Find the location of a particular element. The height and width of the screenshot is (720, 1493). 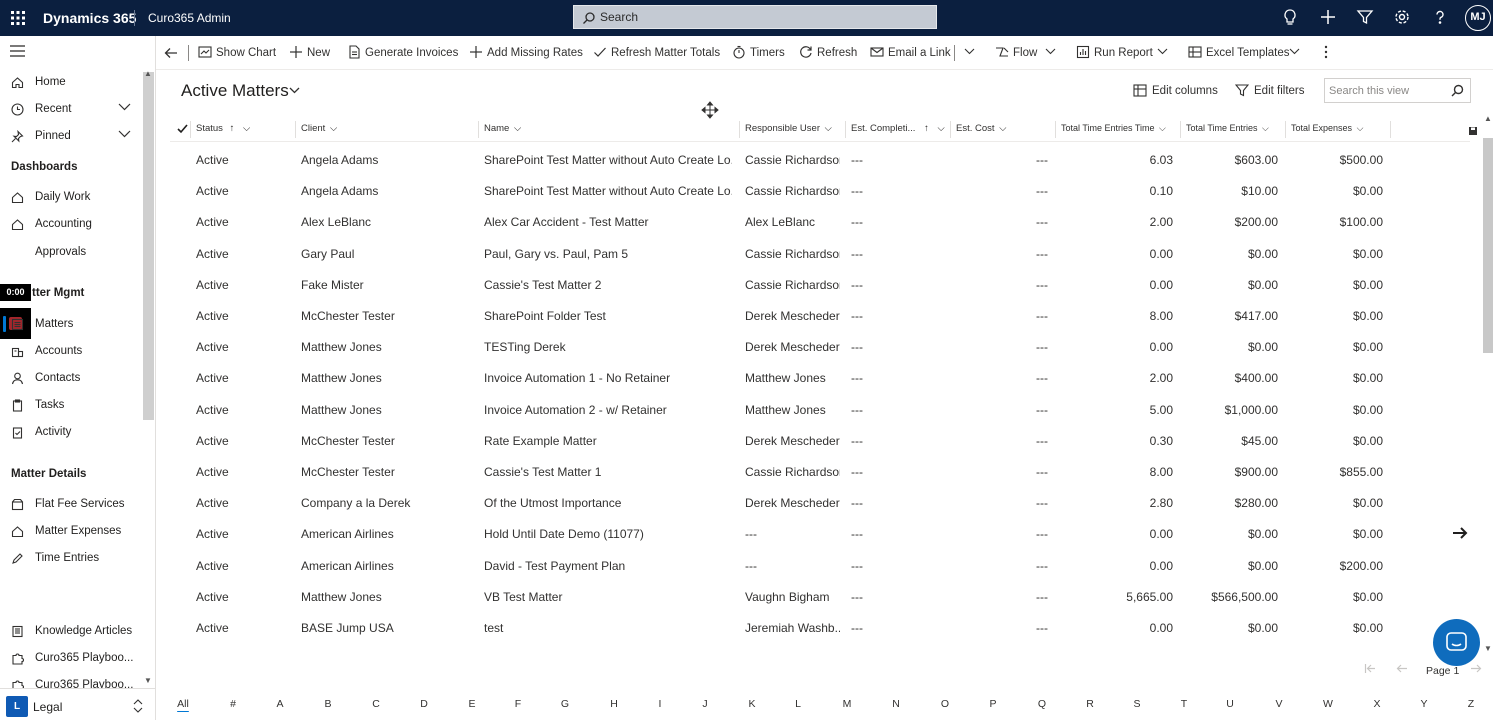

global-search-input is located at coordinates (765, 17).